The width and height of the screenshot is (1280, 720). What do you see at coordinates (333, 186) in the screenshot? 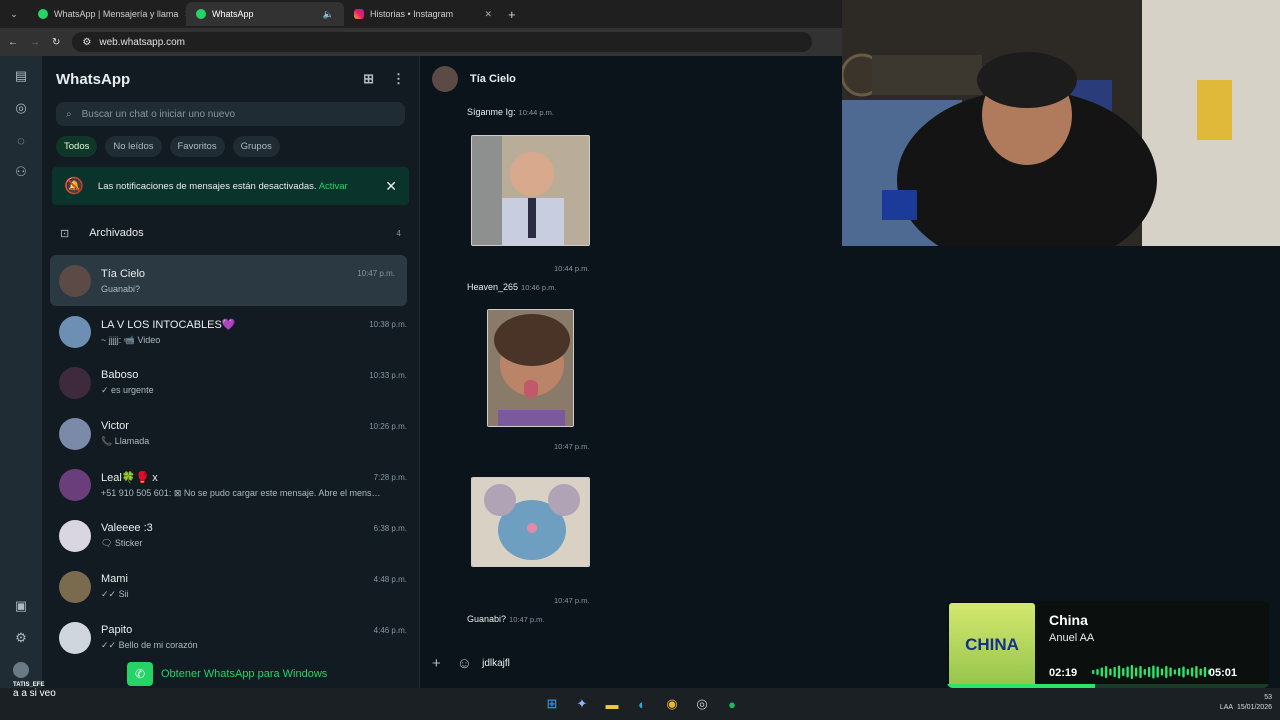
I see `activate-link: Activar` at bounding box center [333, 186].